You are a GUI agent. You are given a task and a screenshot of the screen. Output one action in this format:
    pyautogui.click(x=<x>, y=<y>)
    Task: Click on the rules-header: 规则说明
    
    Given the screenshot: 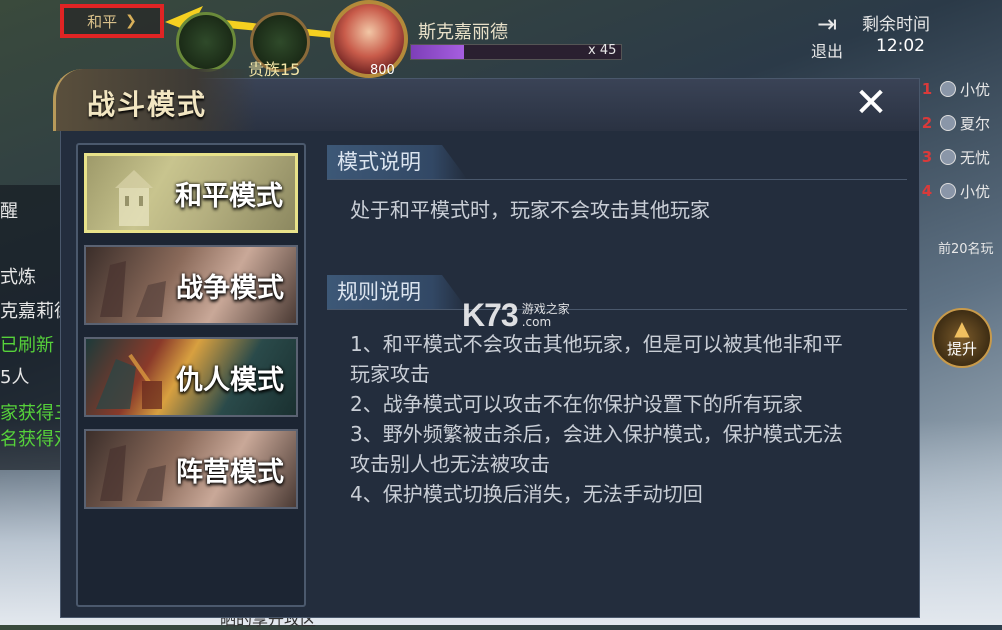 What is the action you would take?
    pyautogui.click(x=617, y=292)
    